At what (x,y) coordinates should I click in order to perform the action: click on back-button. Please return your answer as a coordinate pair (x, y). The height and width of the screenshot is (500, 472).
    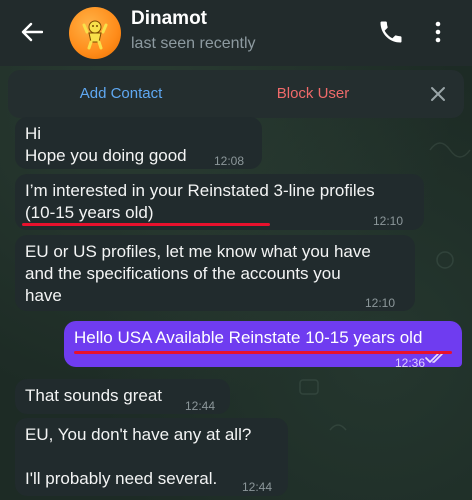
    Looking at the image, I should click on (32, 32).